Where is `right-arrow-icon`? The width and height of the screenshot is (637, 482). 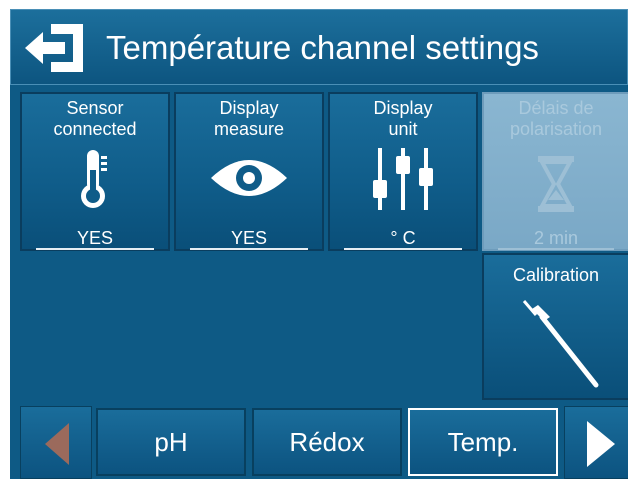
right-arrow-icon is located at coordinates (601, 444).